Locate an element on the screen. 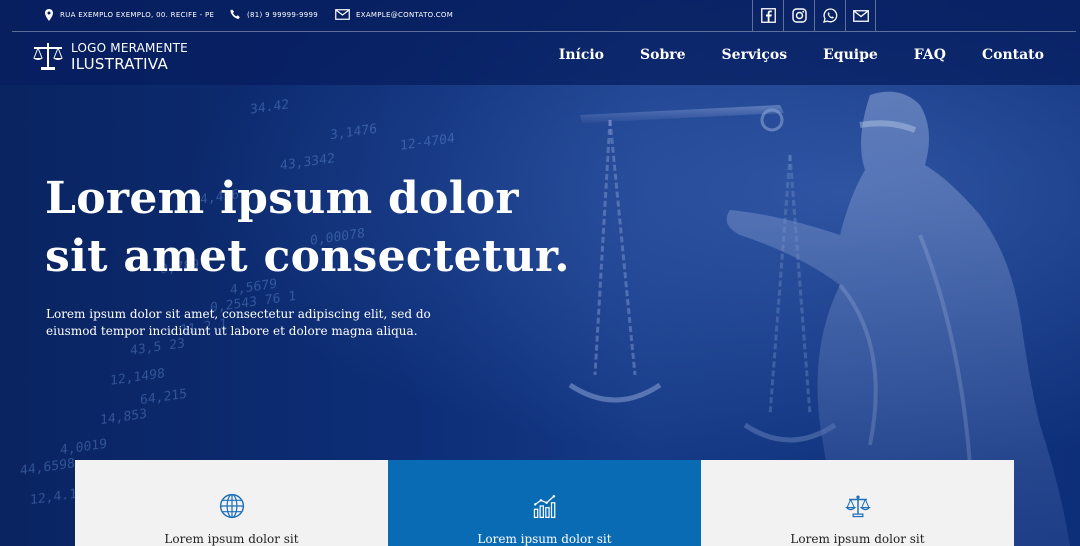 The width and height of the screenshot is (1080, 546). site-logo: LOGO MERAMENTE ILUSTRATIVA is located at coordinates (109, 56).